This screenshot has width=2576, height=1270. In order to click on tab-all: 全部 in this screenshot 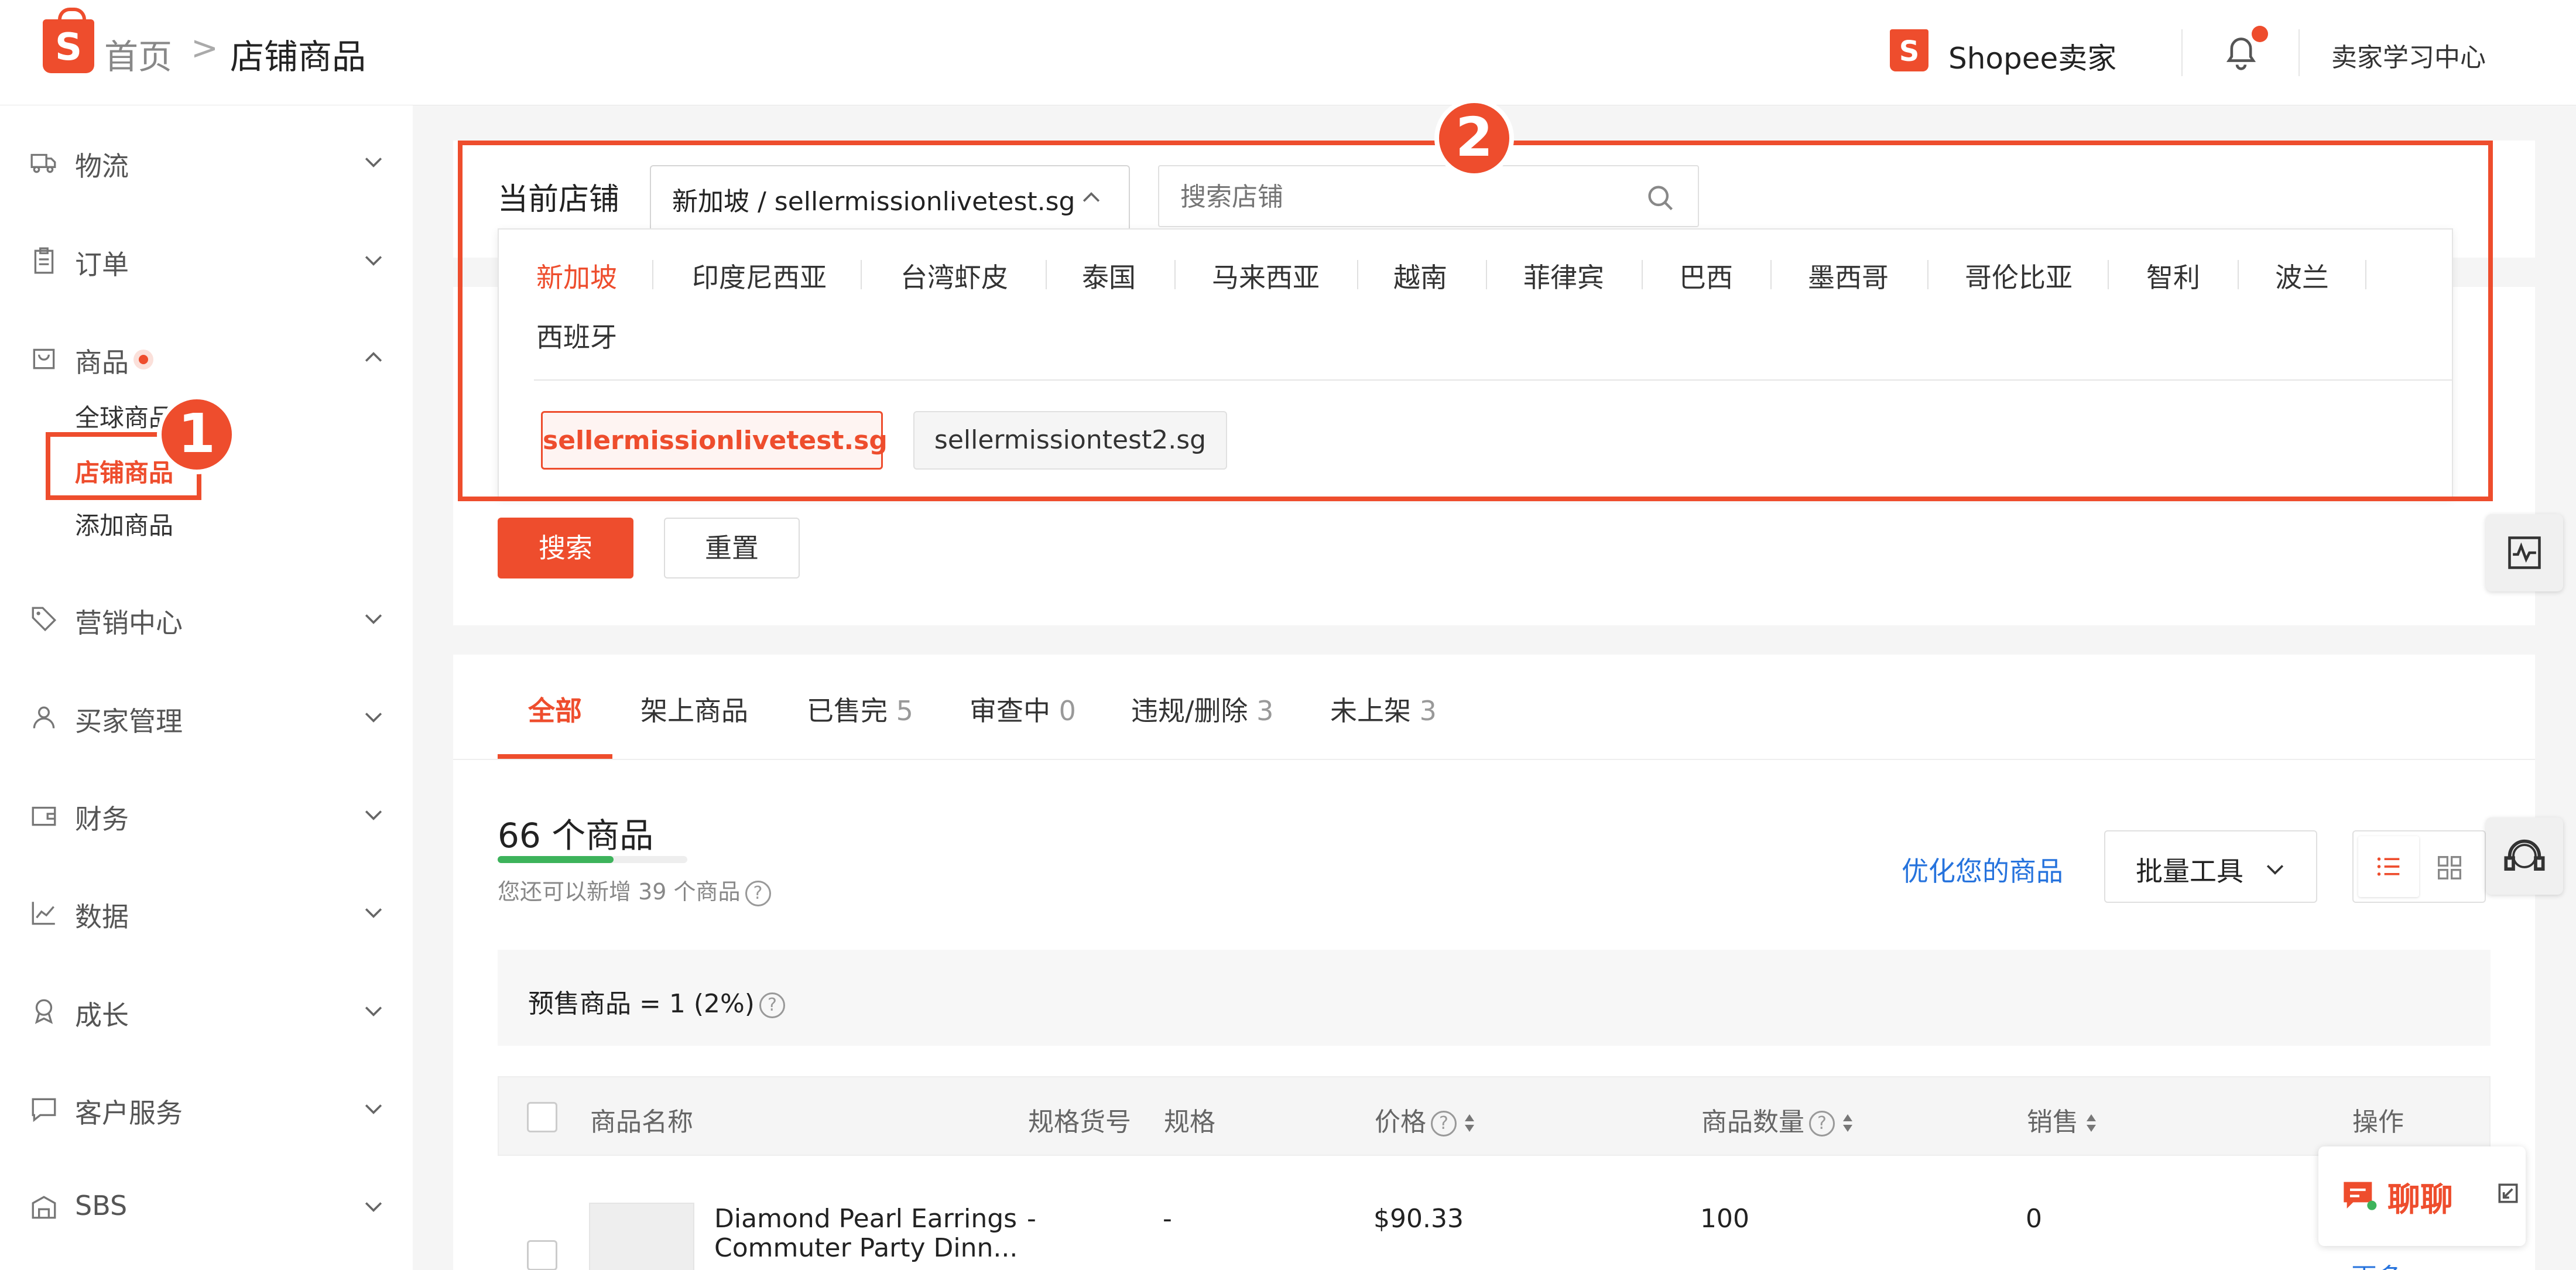, I will do `click(555, 709)`.